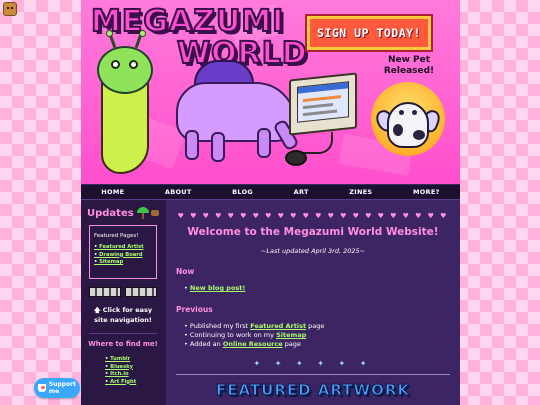 This screenshot has width=540, height=405. Describe the element at coordinates (123, 256) in the screenshot. I see `featured-link-drawing-board: Drawing Board` at that location.